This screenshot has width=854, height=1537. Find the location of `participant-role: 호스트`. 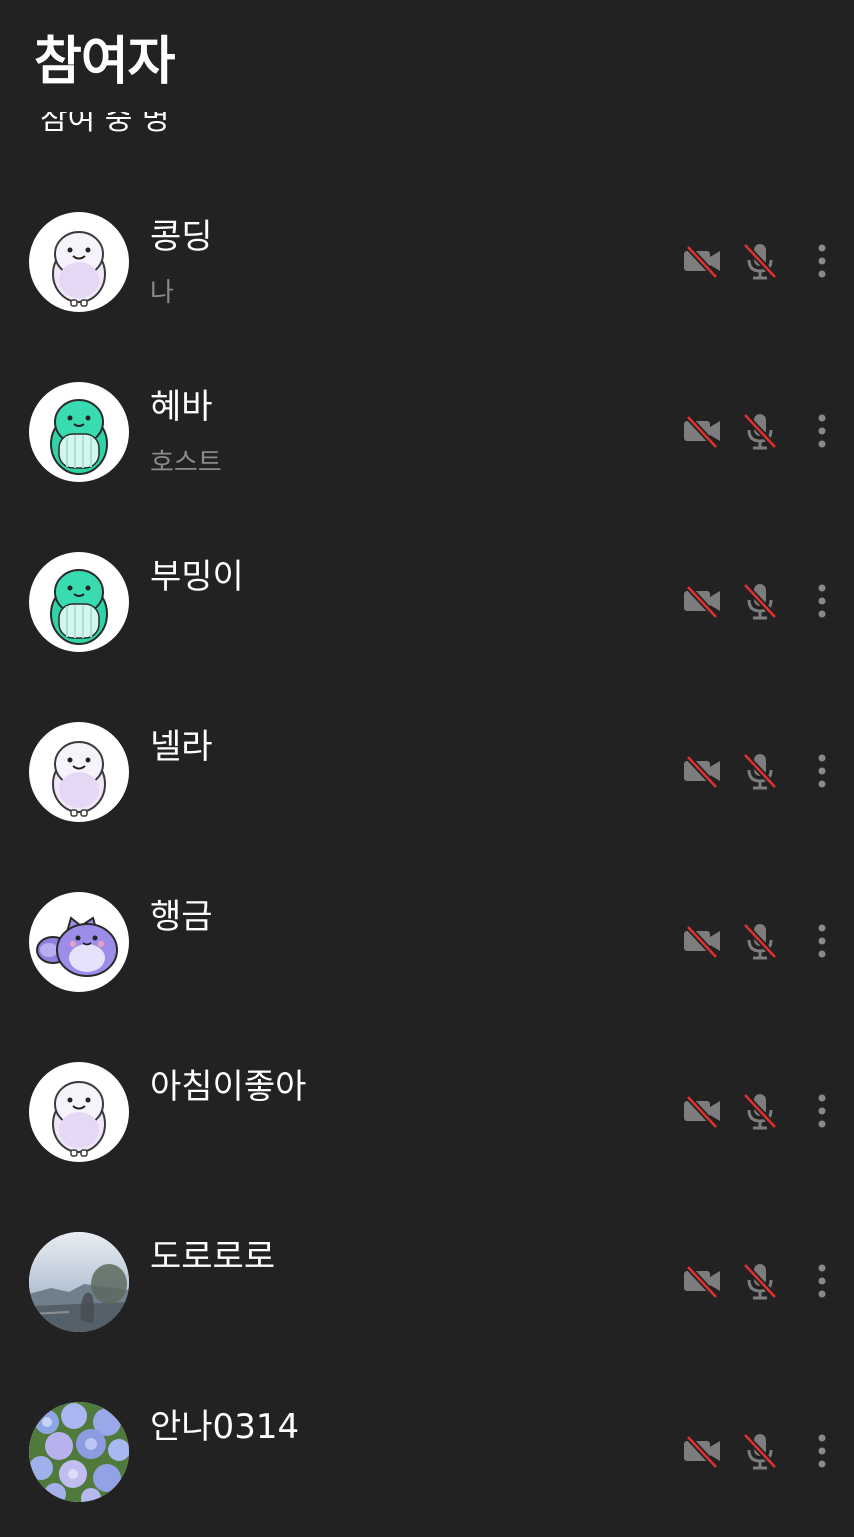

participant-role: 호스트 is located at coordinates (186, 463).